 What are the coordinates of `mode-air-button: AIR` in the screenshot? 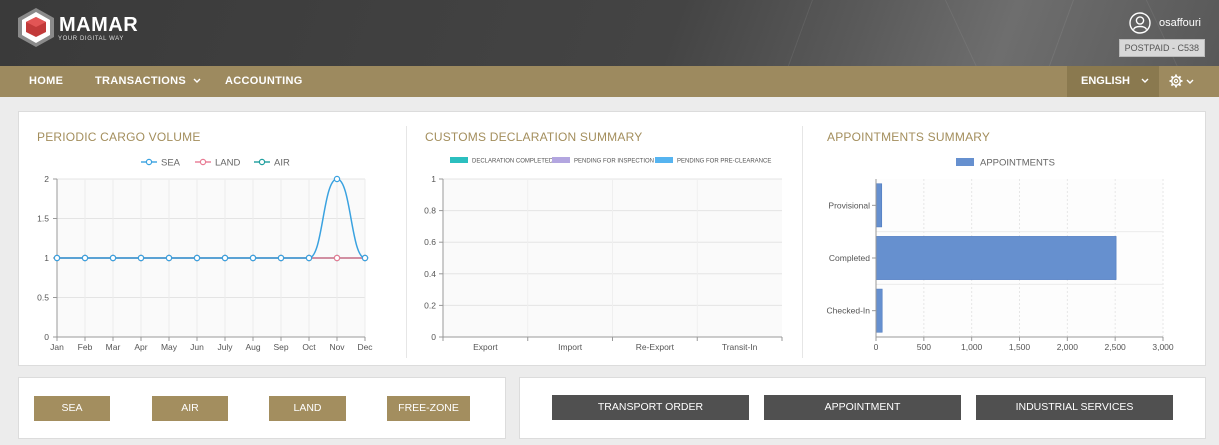 It's located at (190, 408).